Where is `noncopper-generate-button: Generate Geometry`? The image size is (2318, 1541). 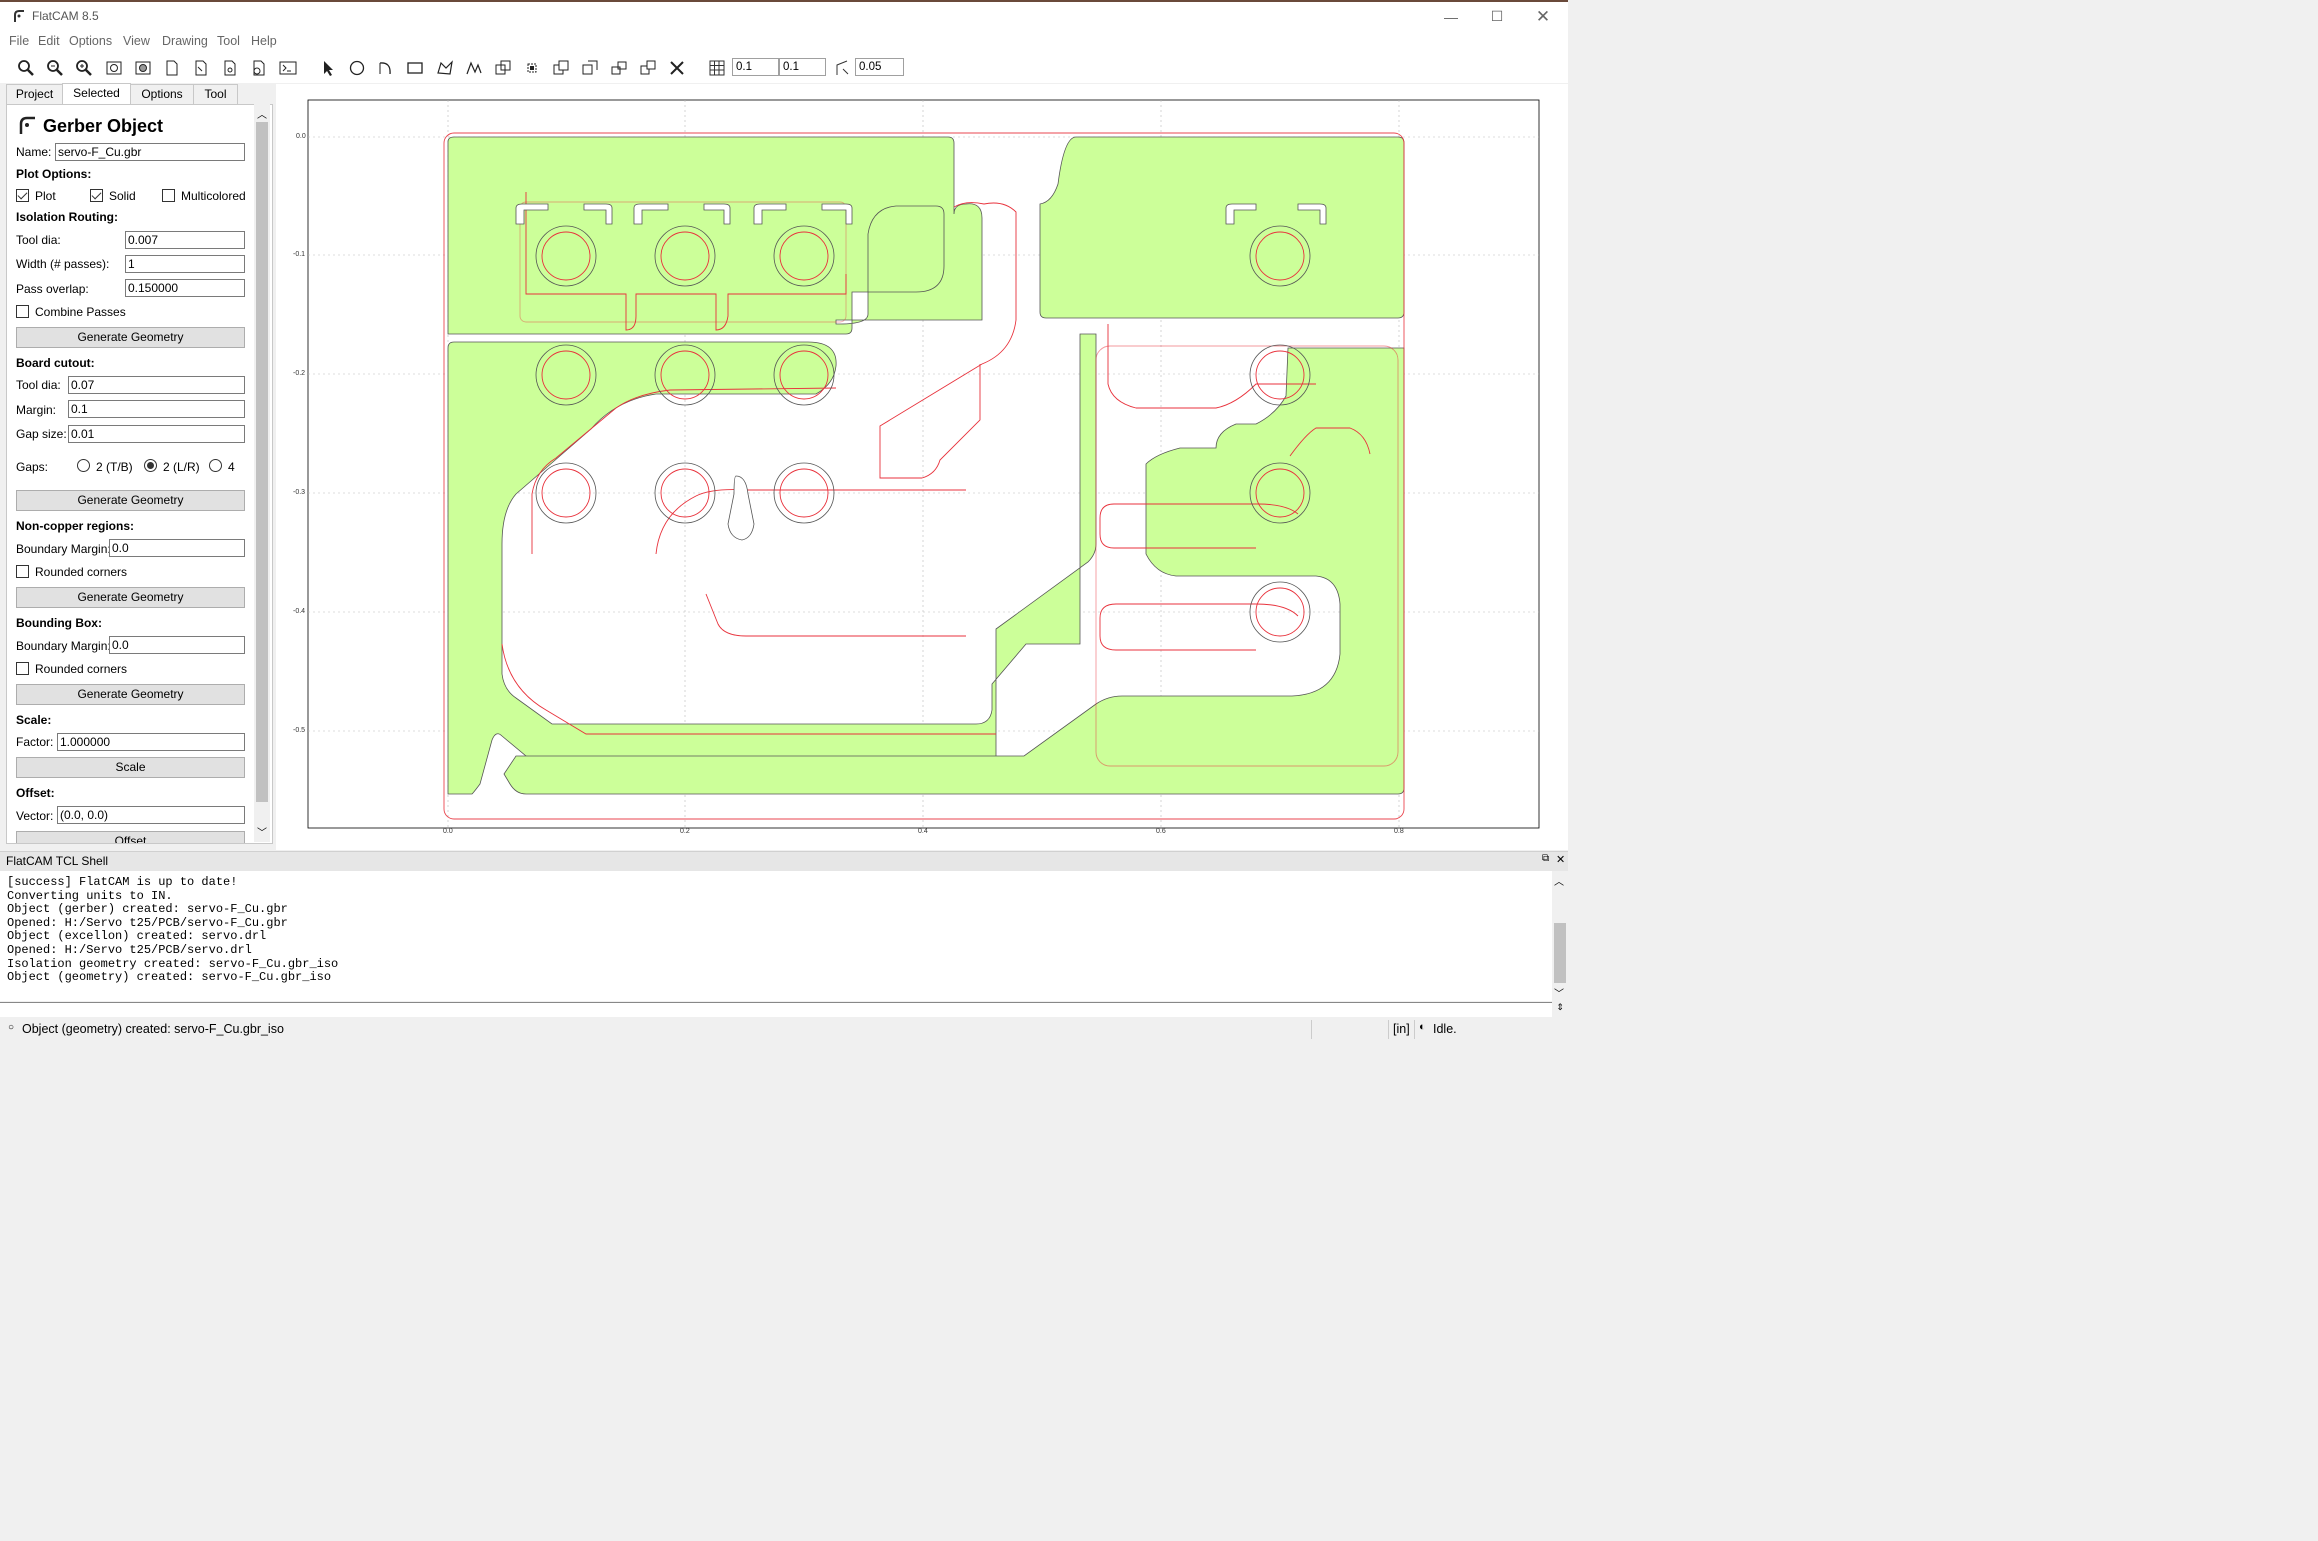 noncopper-generate-button: Generate Geometry is located at coordinates (130, 597).